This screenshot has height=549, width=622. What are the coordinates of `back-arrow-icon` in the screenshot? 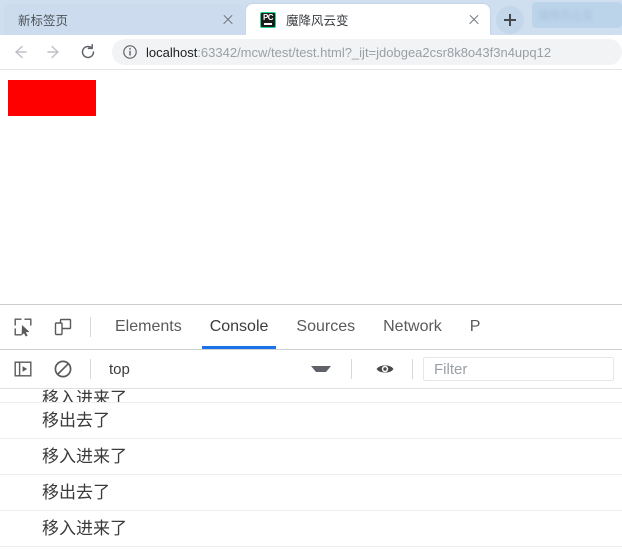 It's located at (20, 52).